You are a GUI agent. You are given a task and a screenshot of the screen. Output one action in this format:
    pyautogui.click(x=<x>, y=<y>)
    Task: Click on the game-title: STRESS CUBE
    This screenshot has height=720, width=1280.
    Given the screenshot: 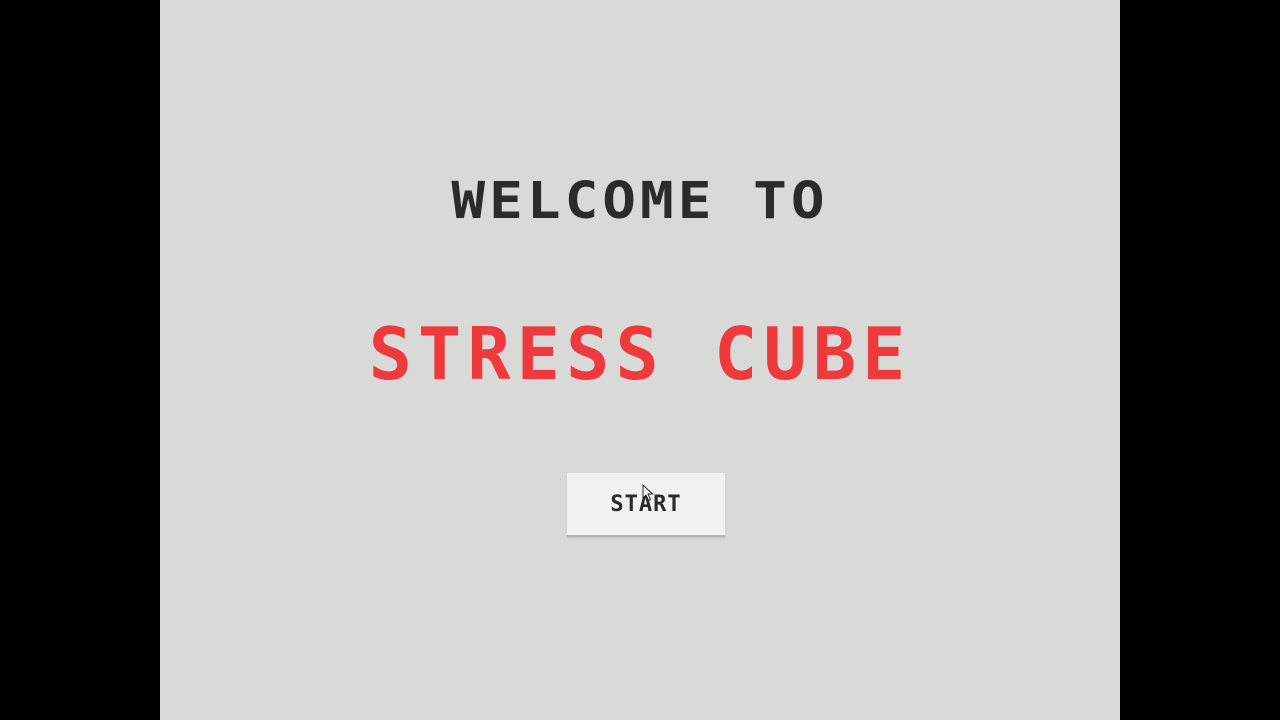 What is the action you would take?
    pyautogui.click(x=640, y=354)
    